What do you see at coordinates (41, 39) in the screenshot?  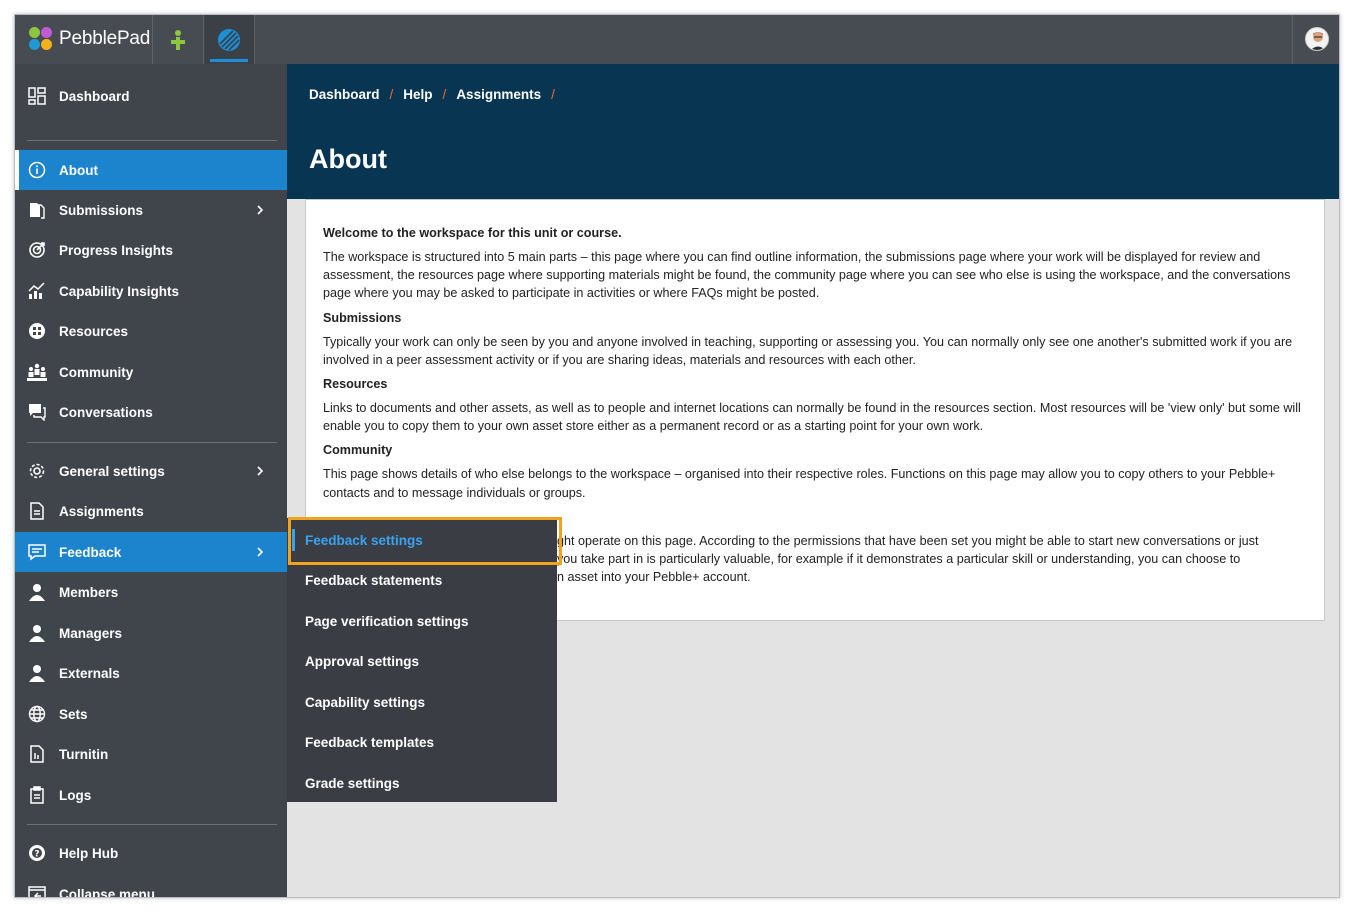 I see `logo-mark-icon` at bounding box center [41, 39].